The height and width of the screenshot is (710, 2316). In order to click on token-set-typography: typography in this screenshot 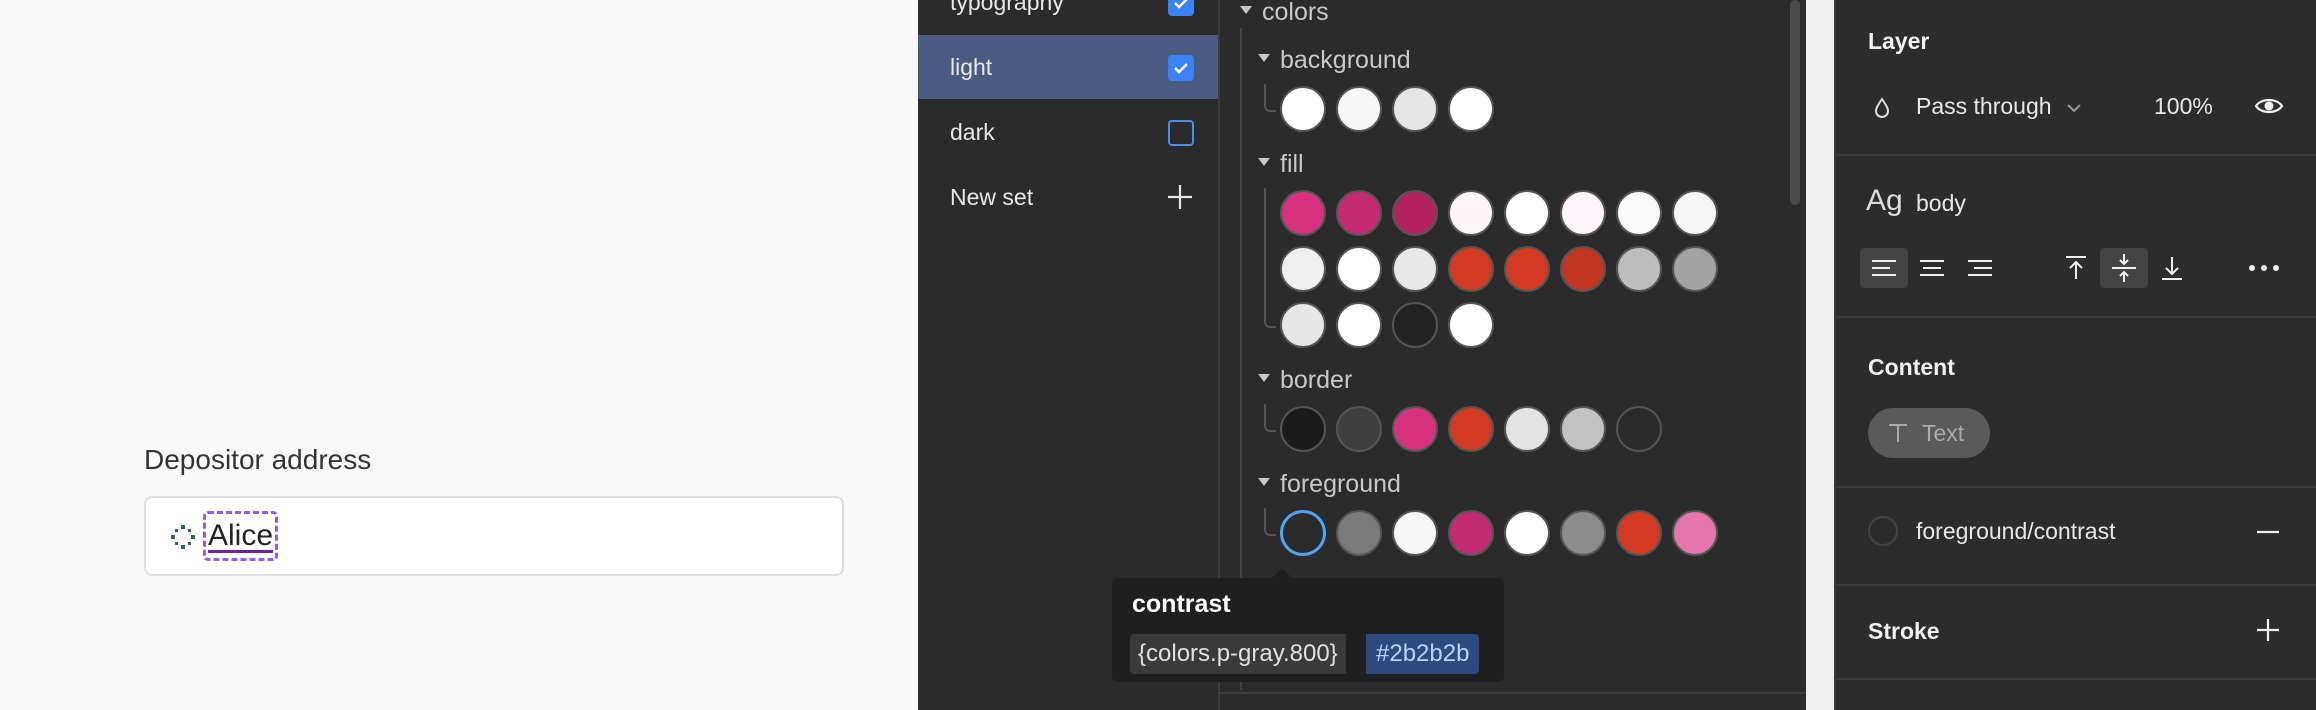, I will do `click(1068, 17)`.